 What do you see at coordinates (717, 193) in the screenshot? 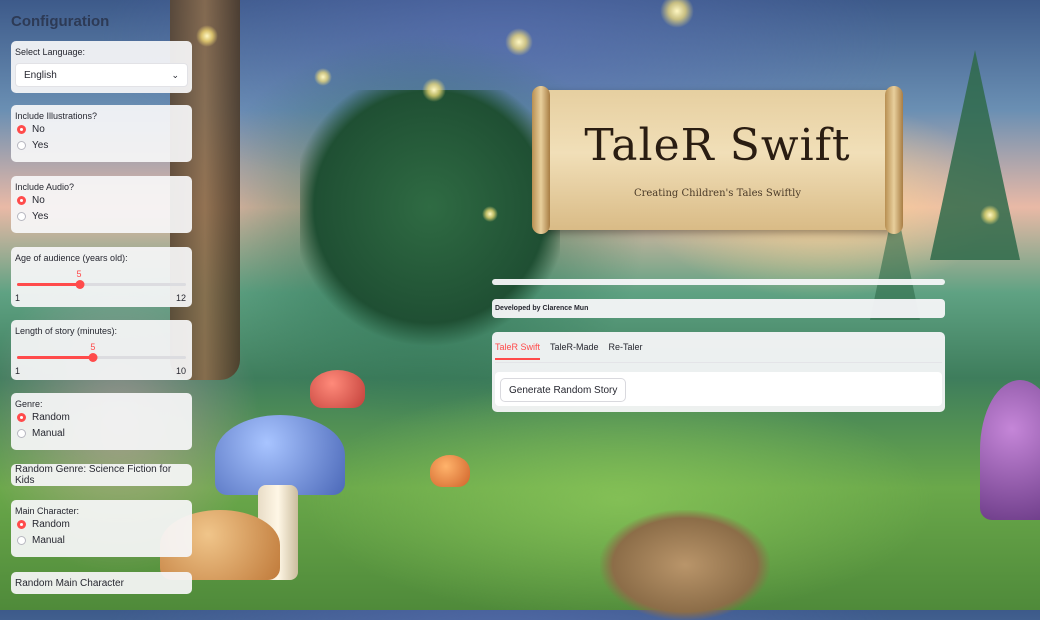
I see `app-subtitle: Creating Children's Tales Swiftly` at bounding box center [717, 193].